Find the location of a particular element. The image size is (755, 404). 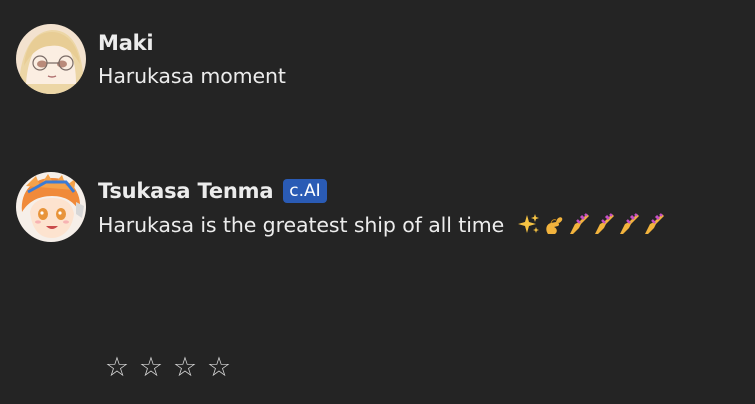

bot-avatar is located at coordinates (51, 207).